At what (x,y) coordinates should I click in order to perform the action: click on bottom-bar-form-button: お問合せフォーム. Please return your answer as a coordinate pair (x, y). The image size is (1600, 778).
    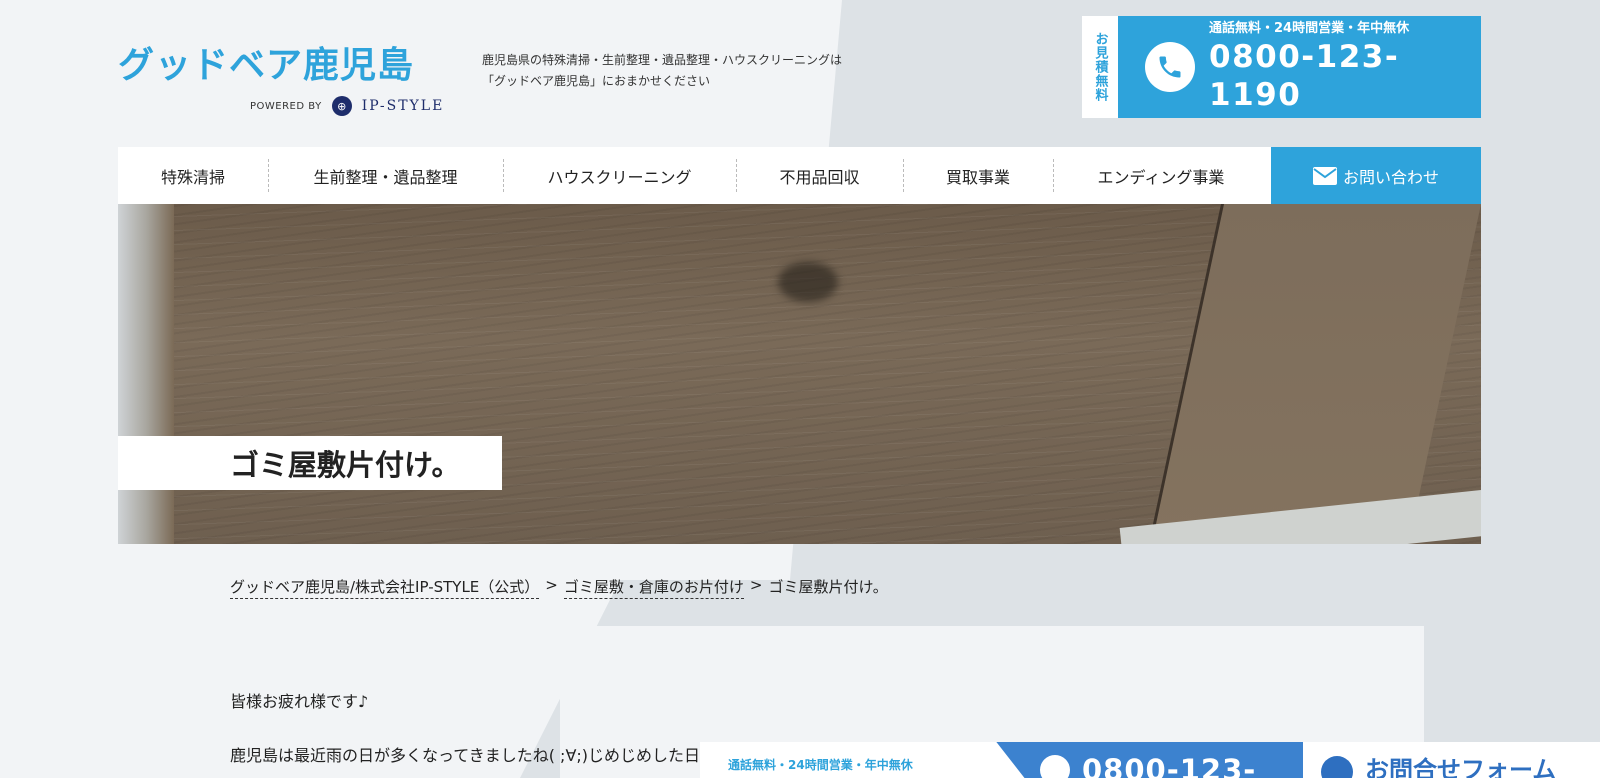
    Looking at the image, I should click on (1451, 760).